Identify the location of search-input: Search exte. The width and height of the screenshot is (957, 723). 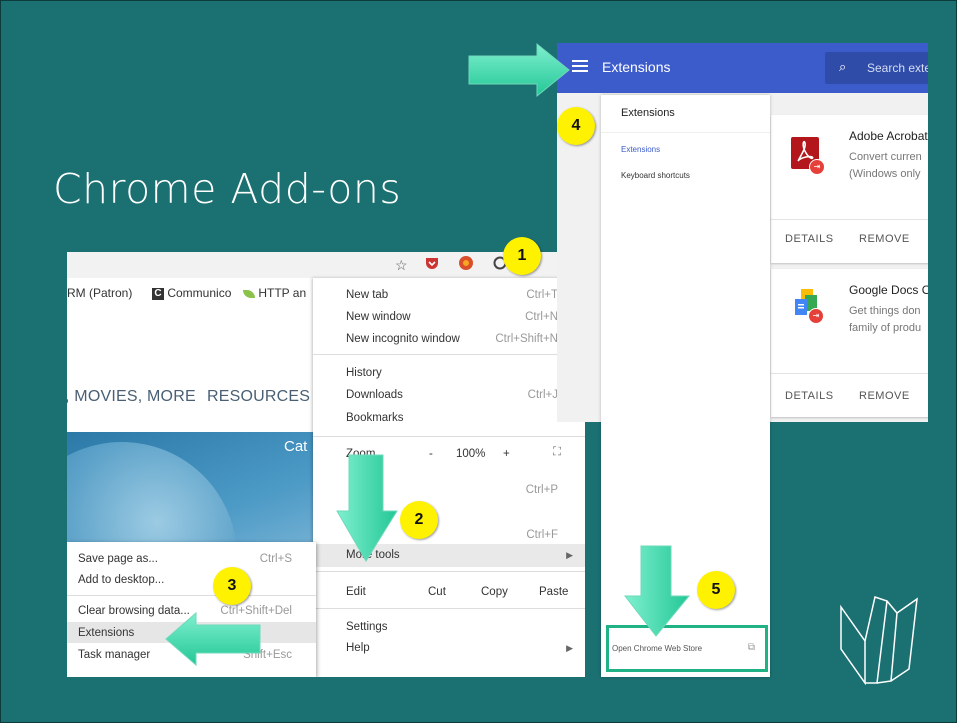
(897, 68).